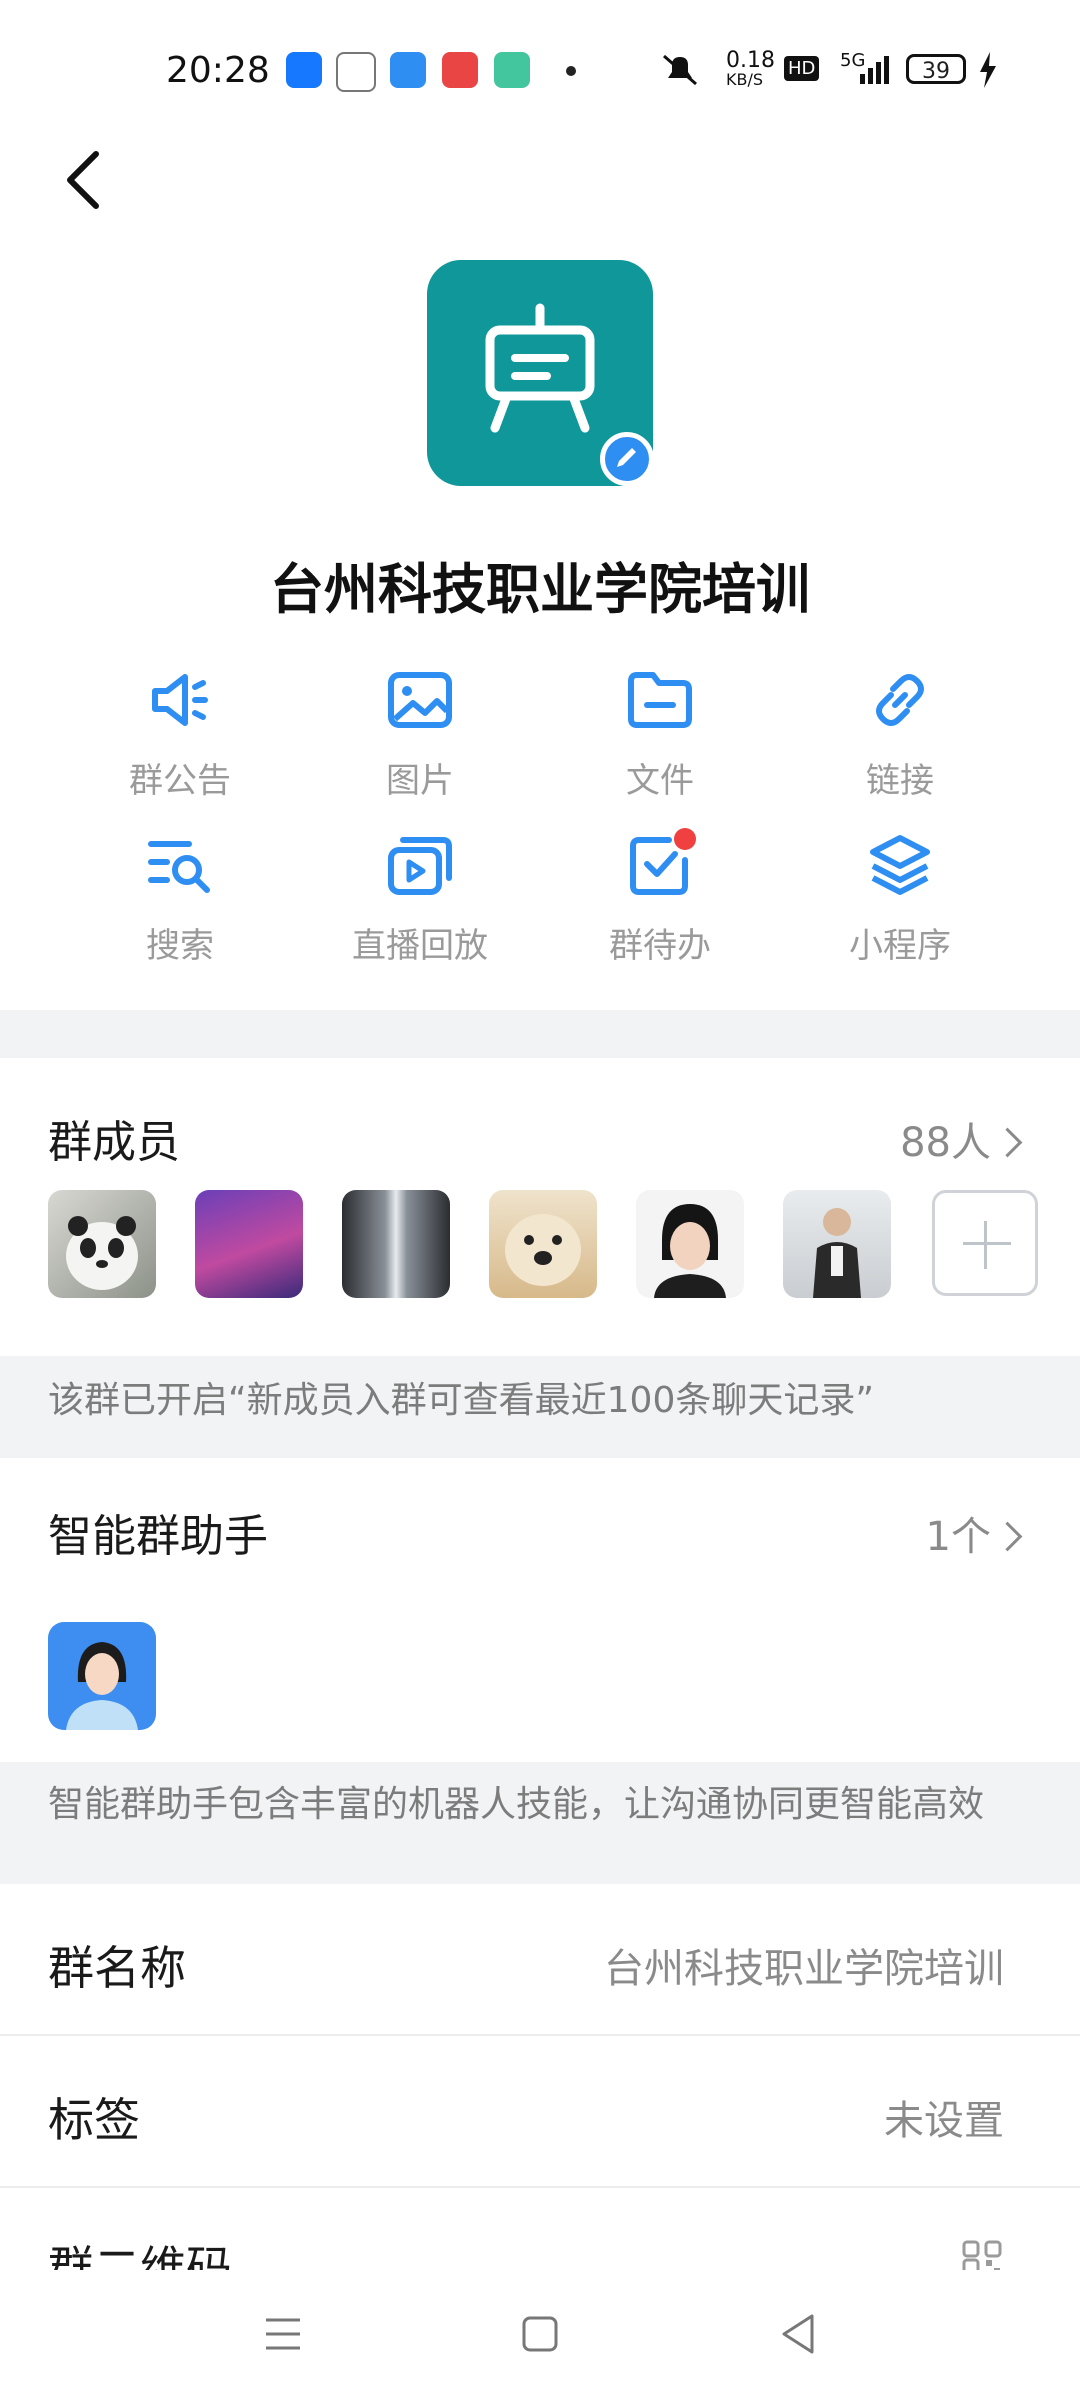 The height and width of the screenshot is (2400, 1080). I want to click on assistant-count: 1个, so click(958, 1537).